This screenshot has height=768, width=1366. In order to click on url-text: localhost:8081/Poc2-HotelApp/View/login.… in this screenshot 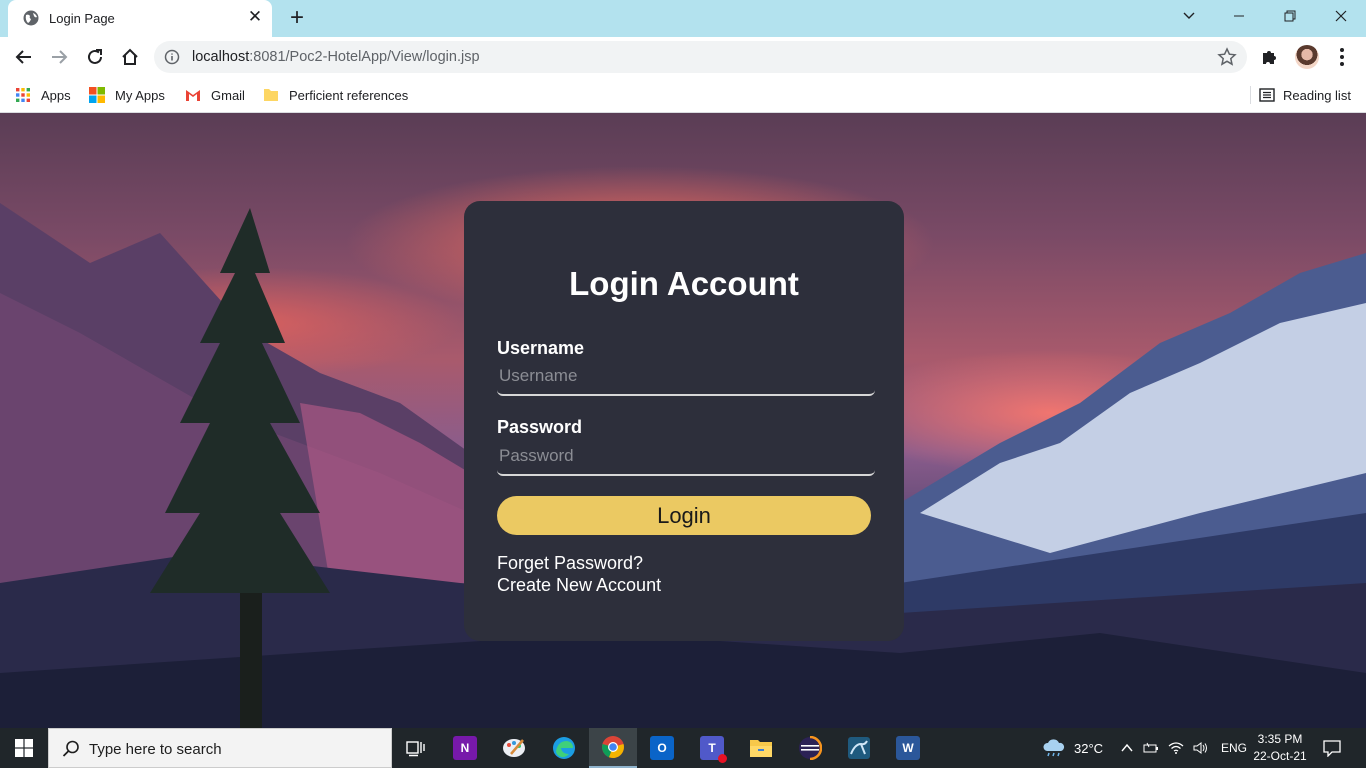, I will do `click(336, 57)`.